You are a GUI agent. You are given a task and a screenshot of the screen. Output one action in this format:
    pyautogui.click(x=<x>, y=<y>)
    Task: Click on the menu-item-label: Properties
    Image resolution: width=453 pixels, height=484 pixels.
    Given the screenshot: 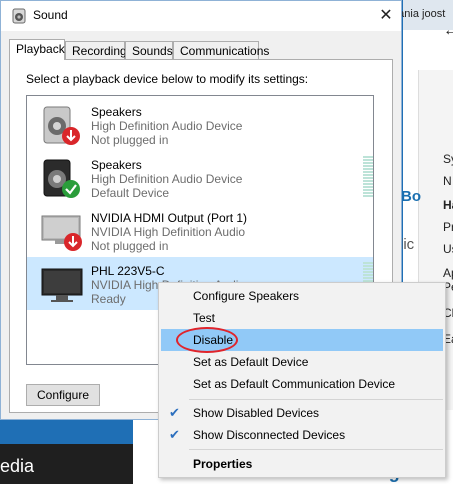 What is the action you would take?
    pyautogui.click(x=223, y=464)
    